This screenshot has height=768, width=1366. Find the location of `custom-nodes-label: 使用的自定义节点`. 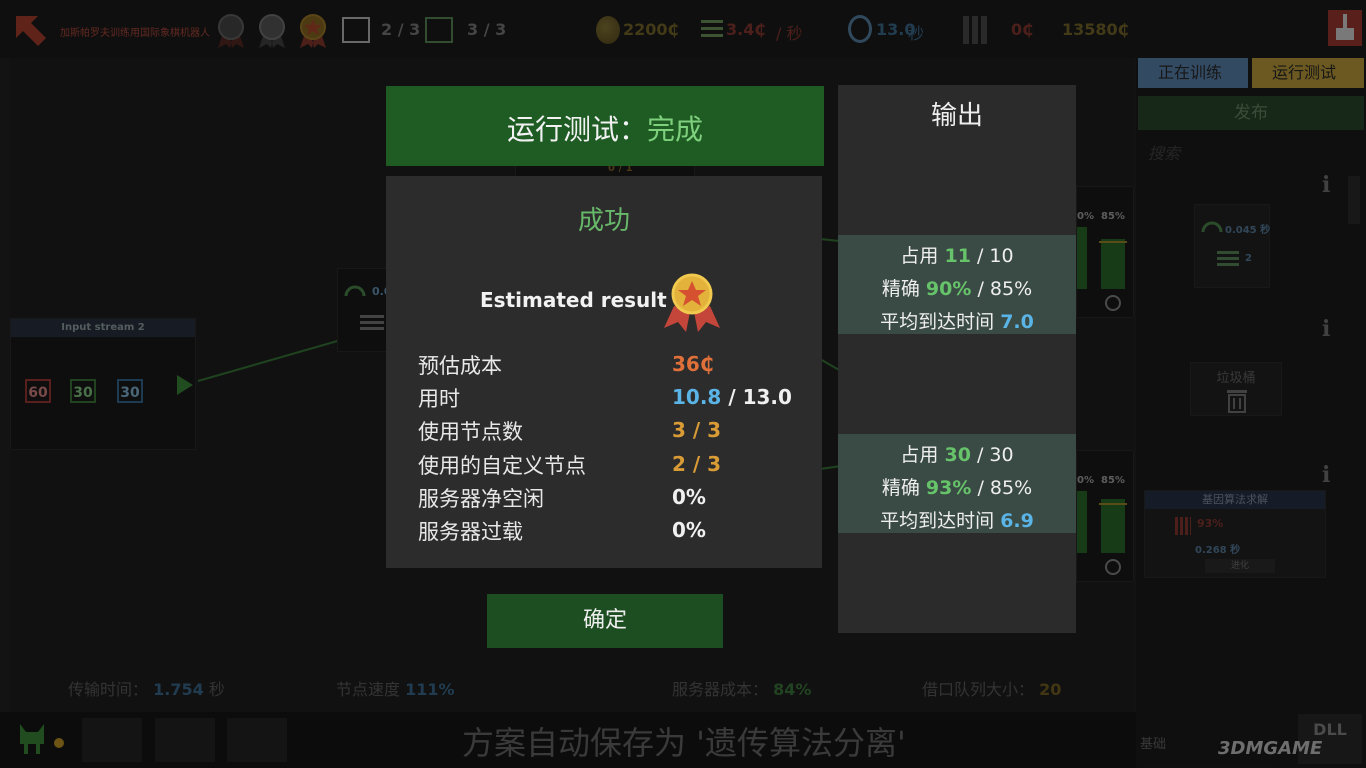

custom-nodes-label: 使用的自定义节点 is located at coordinates (502, 466).